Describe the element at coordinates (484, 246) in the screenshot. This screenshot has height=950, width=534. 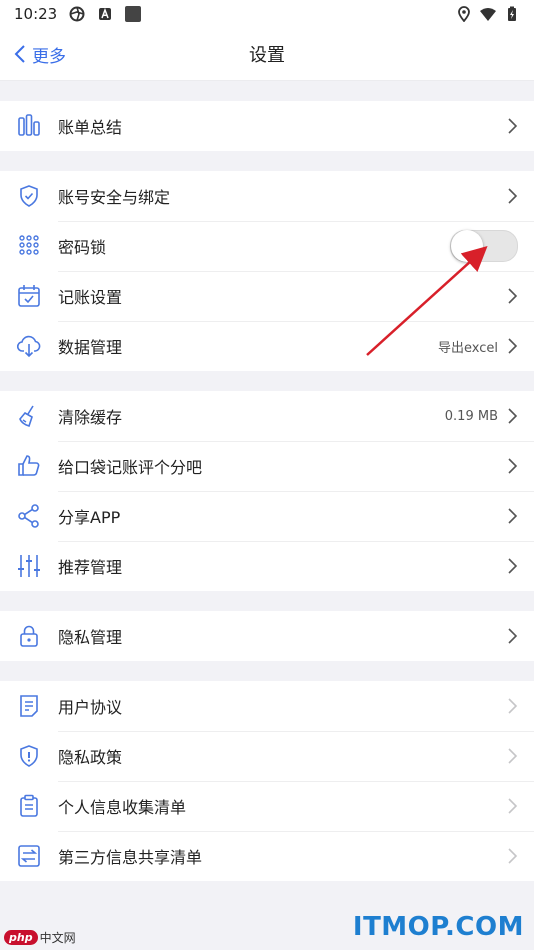
I see `password-lock-toggle` at that location.